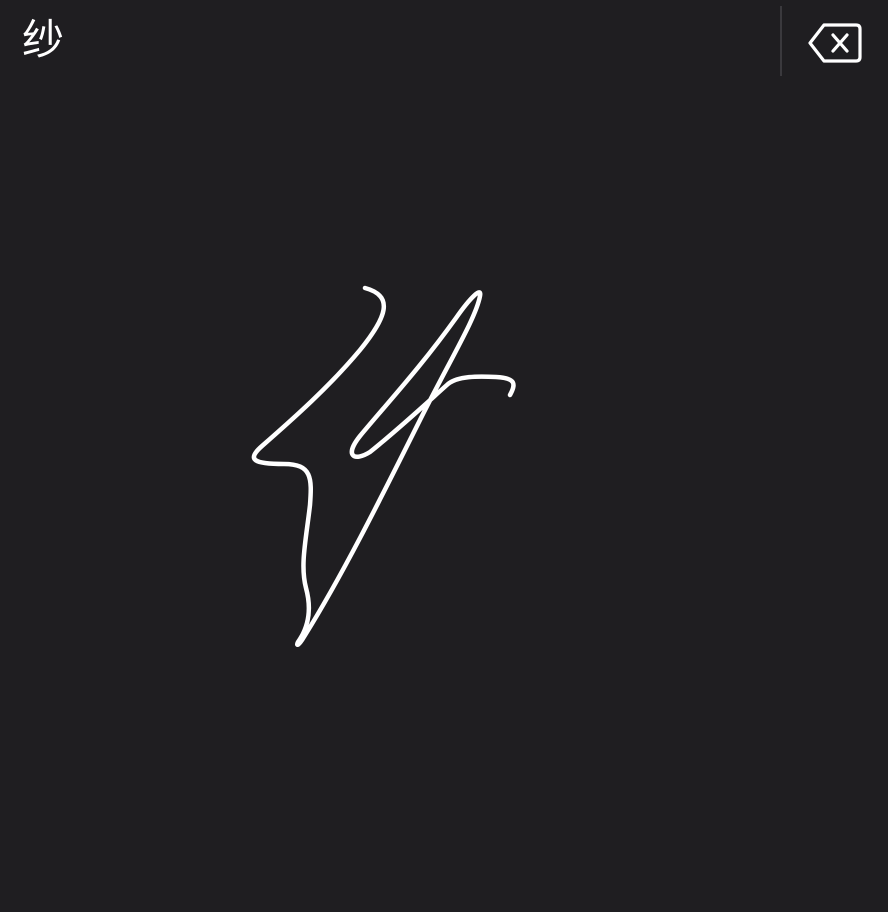  I want to click on ink-stroke, so click(383, 466).